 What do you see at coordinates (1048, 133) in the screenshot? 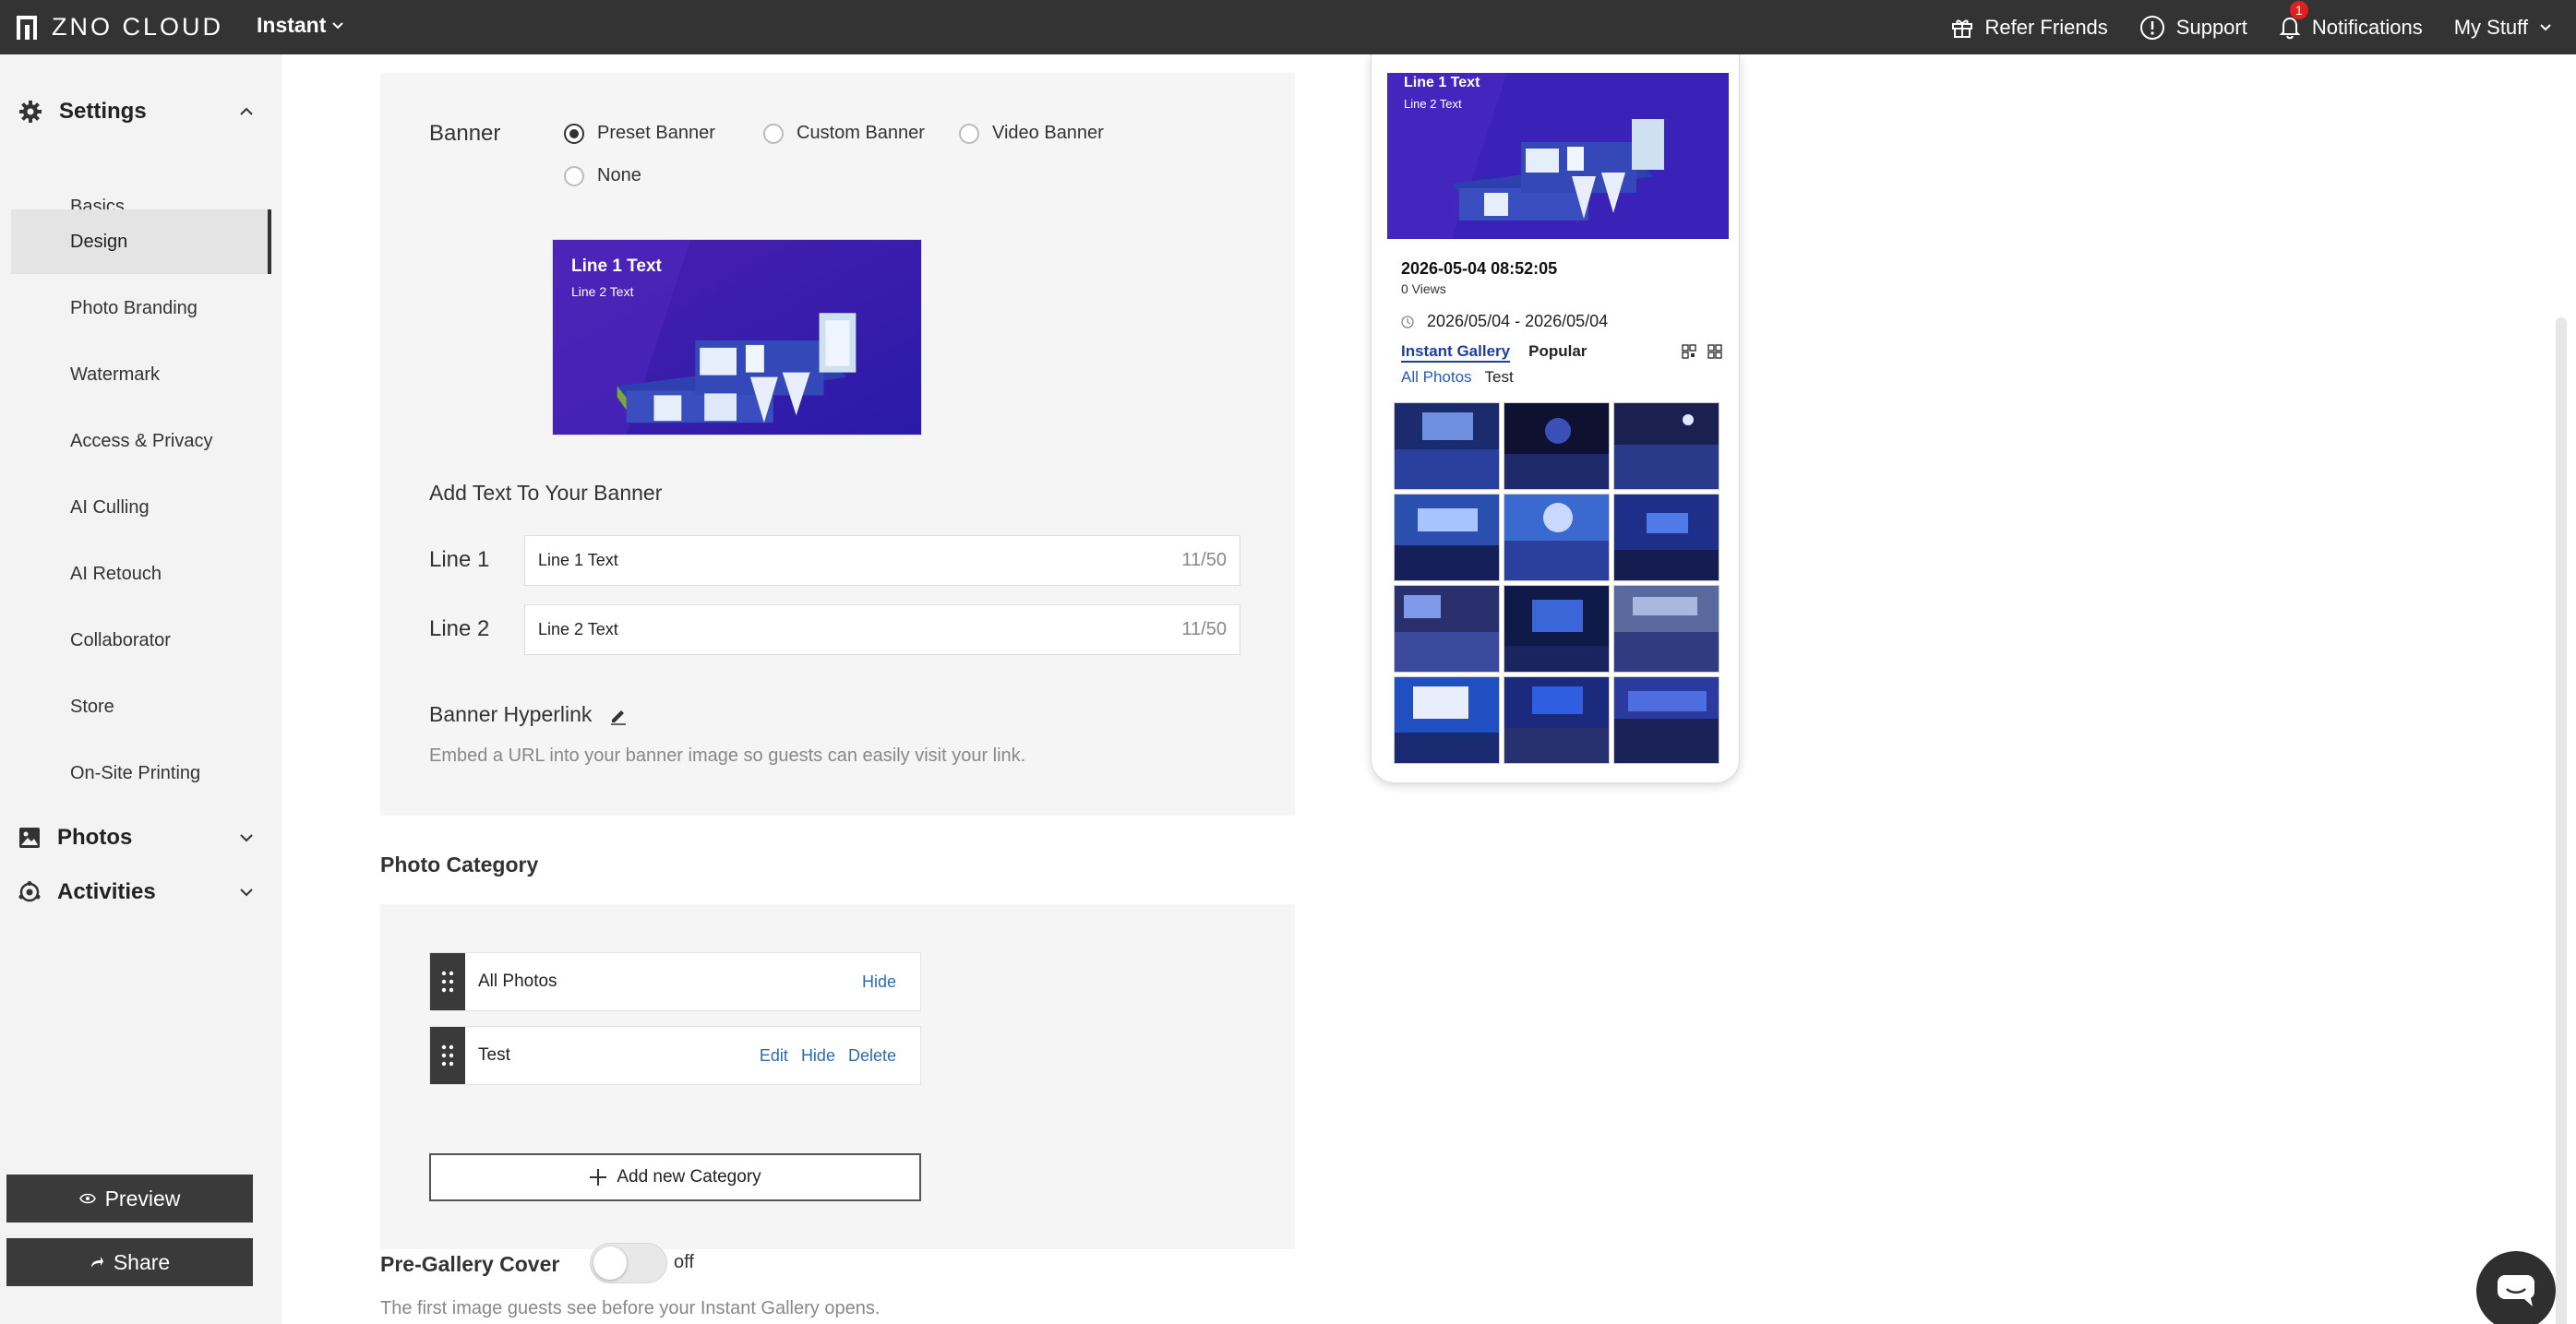
I see `radio-label: Video Banner` at bounding box center [1048, 133].